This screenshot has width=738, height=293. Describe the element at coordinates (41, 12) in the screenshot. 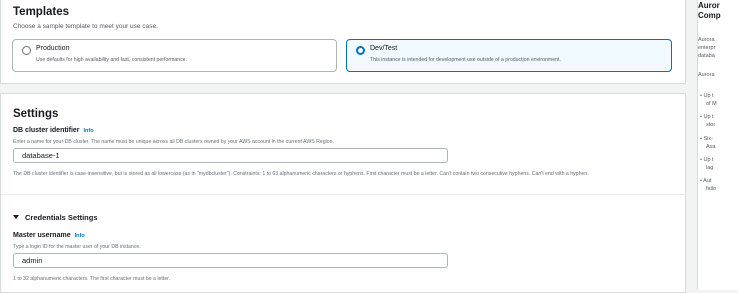

I see `templates-title: Templates` at that location.